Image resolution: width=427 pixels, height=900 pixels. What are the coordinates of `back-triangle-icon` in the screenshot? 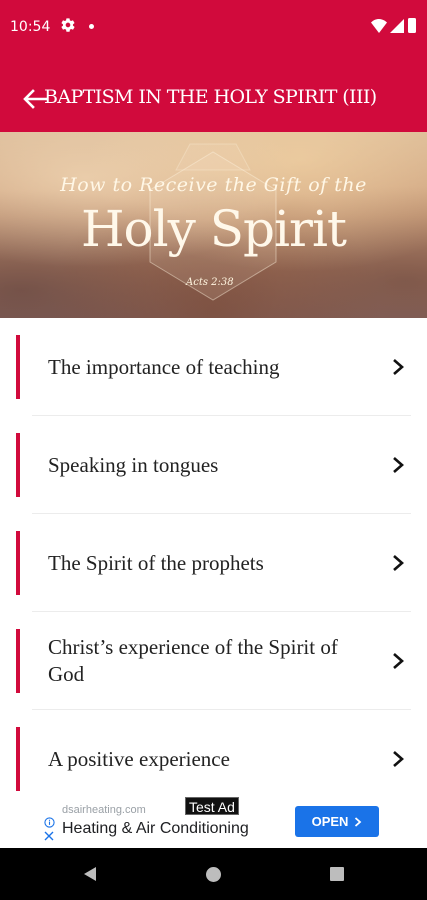 It's located at (90, 874).